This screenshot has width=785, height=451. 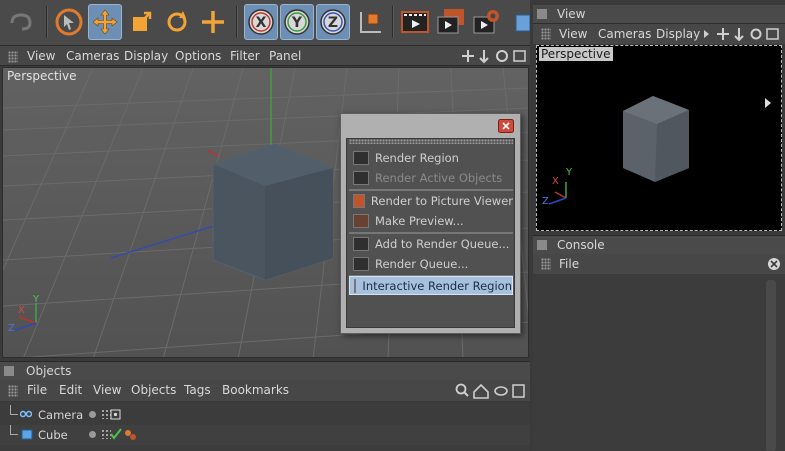 I want to click on view-panel-title-bar: View, so click(x=659, y=14).